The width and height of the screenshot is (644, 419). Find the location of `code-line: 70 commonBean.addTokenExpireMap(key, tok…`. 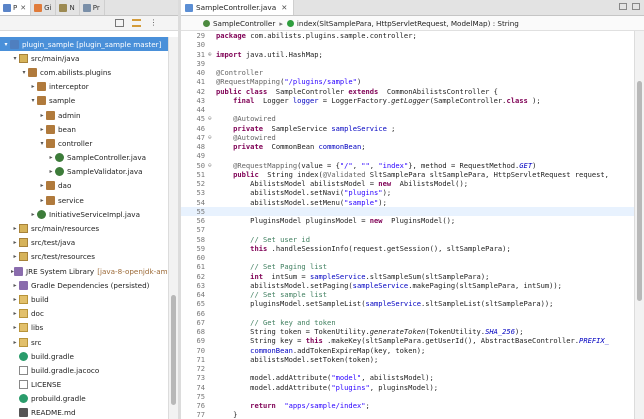

code-line: 70 commonBean.addTokenExpireMap(key, tok… is located at coordinates (407, 350).